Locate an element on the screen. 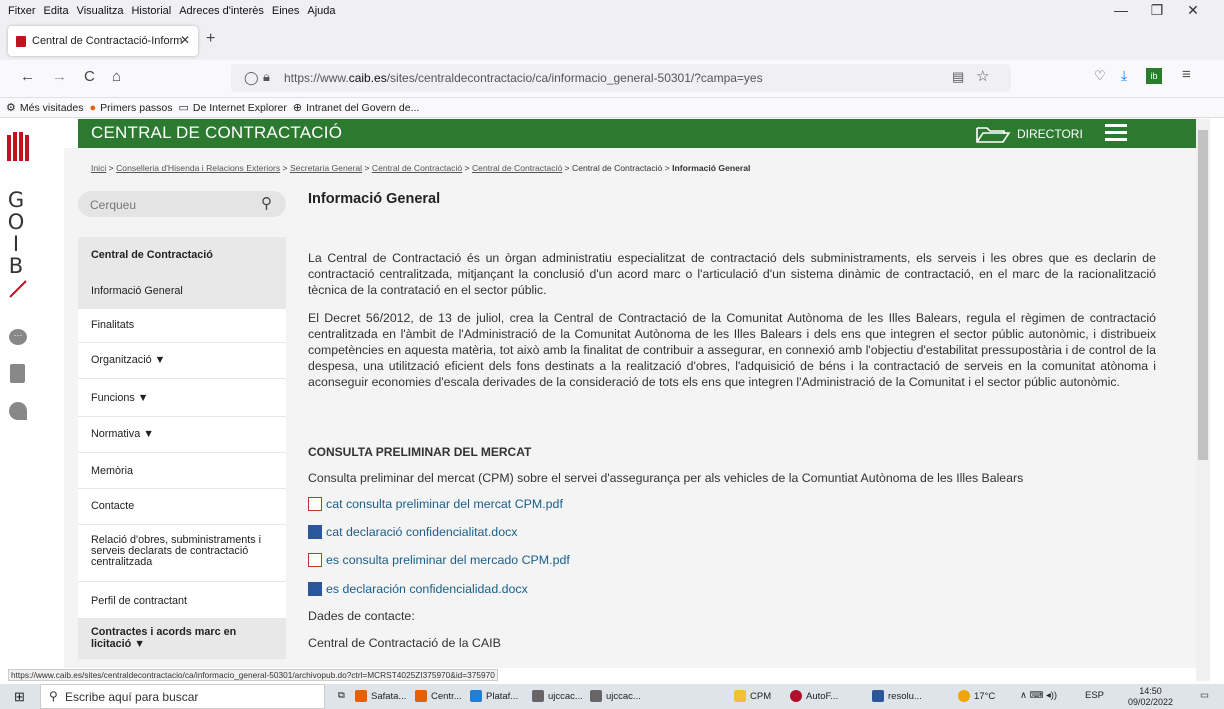 The image size is (1224, 709). restore-button: ❐ is located at coordinates (1157, 11).